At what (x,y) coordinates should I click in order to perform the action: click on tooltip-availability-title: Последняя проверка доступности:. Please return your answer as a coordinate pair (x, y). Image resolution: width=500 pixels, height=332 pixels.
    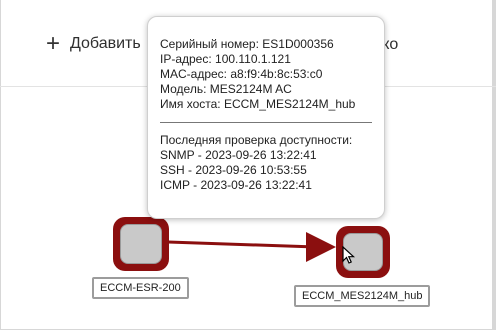
    Looking at the image, I should click on (256, 140).